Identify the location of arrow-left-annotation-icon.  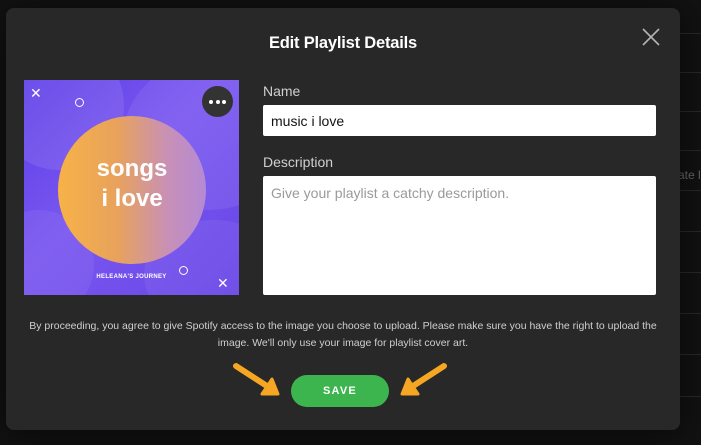
(423, 379).